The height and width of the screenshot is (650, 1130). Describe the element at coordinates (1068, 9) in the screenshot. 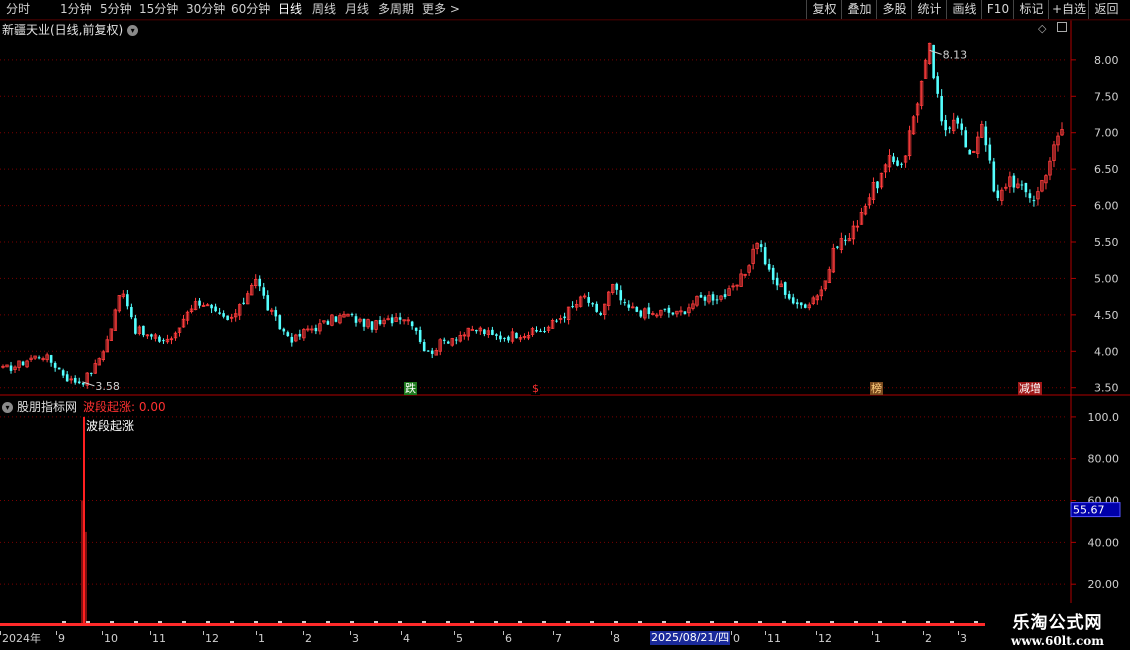

I see `add-watchlist-button: +自选` at that location.